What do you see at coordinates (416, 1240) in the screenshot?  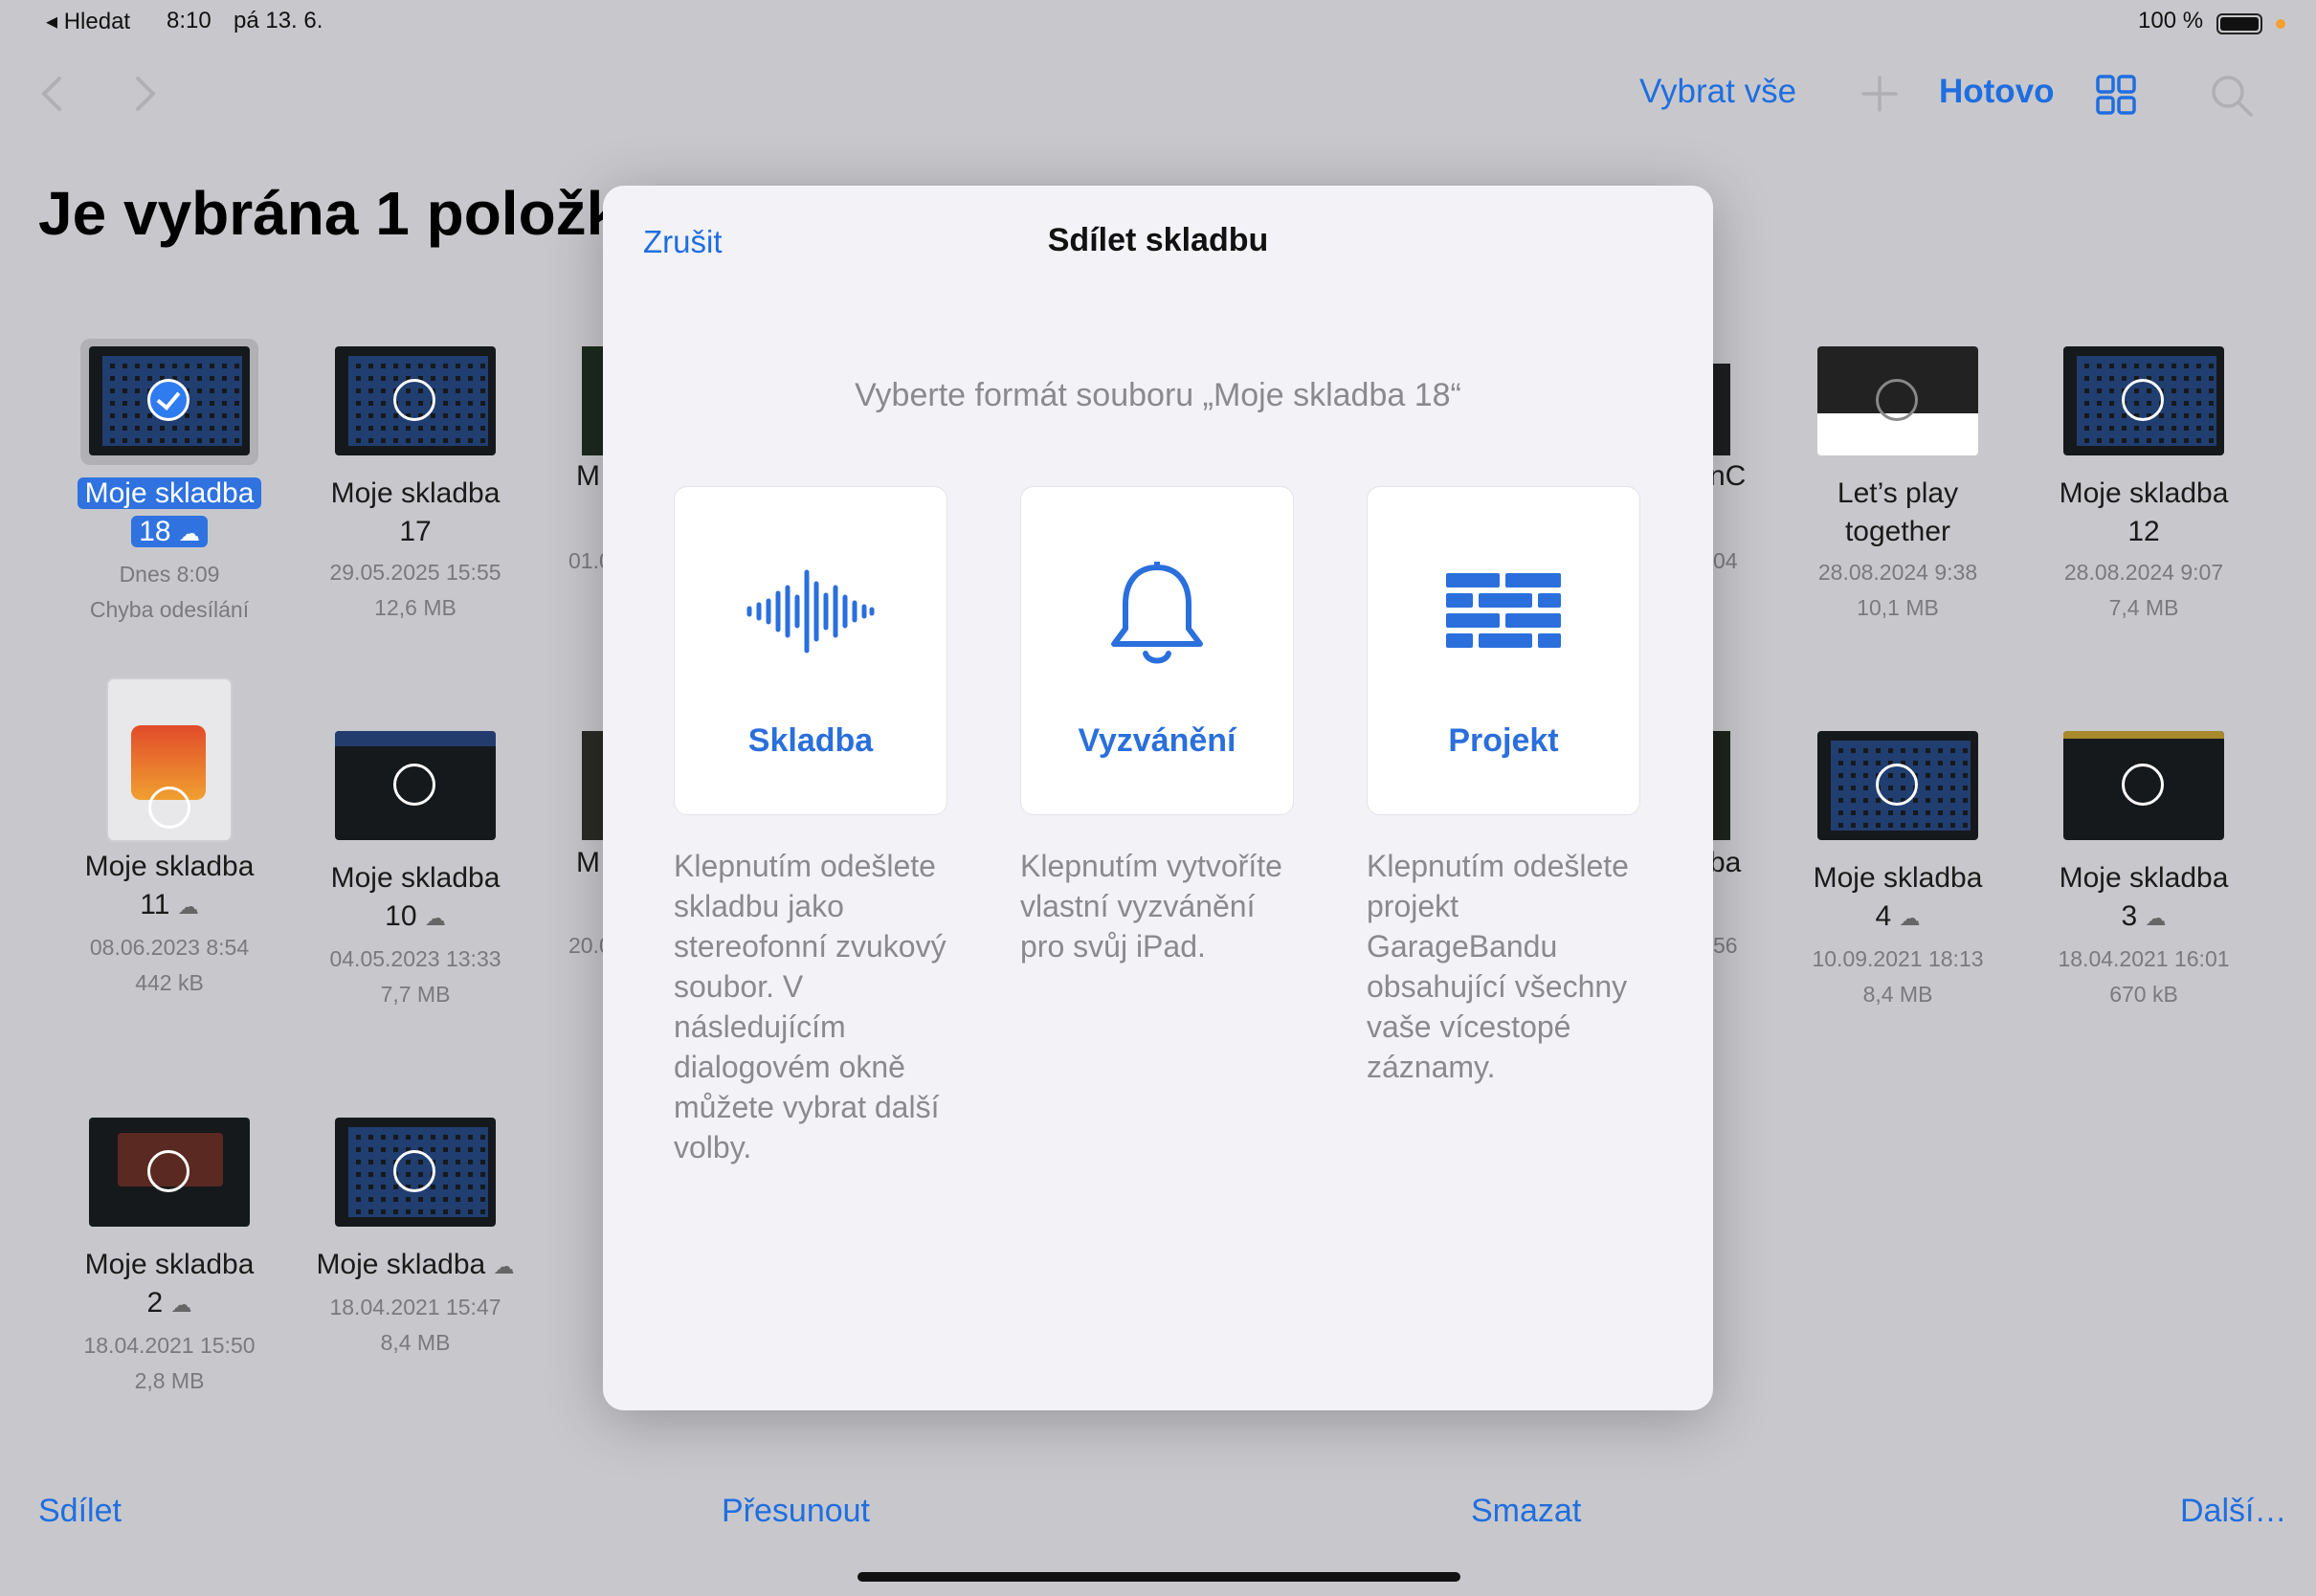 I see `file-item: Moje skladba ☁ 18.04.2021 15:47 8,4 MB` at bounding box center [416, 1240].